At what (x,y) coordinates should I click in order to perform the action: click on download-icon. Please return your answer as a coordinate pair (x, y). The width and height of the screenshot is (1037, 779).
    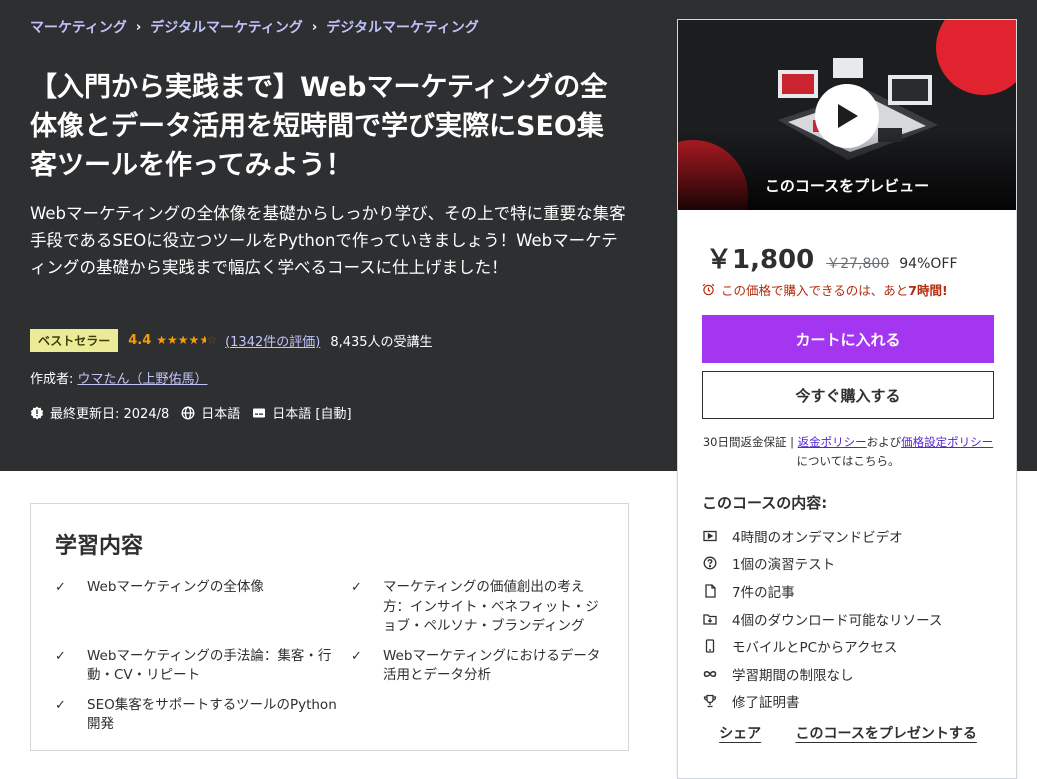
    Looking at the image, I should click on (710, 619).